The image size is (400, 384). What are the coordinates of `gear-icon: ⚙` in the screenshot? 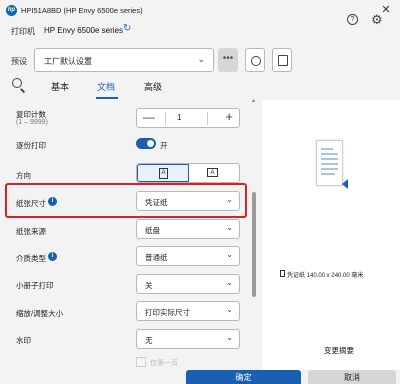 It's located at (377, 20).